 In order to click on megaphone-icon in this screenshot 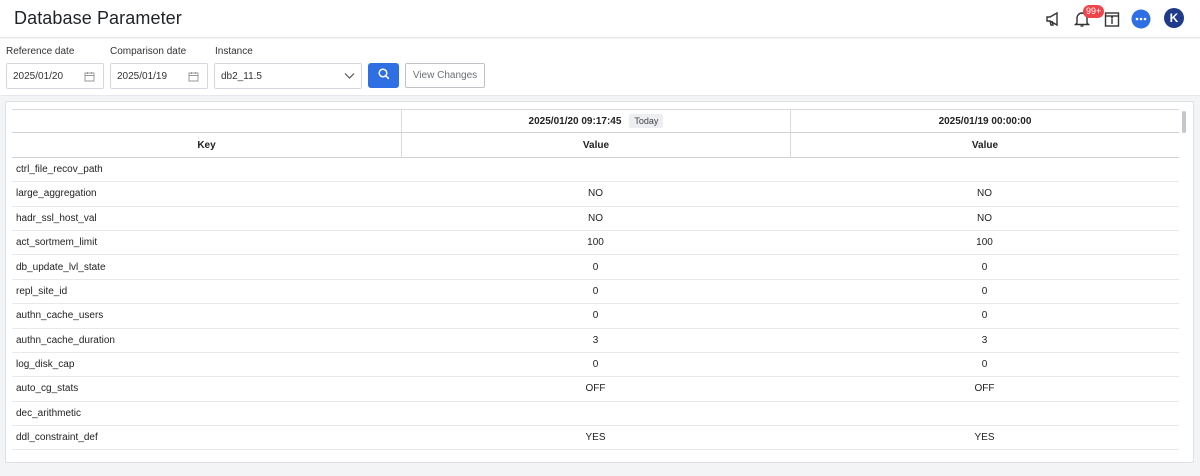, I will do `click(1054, 19)`.